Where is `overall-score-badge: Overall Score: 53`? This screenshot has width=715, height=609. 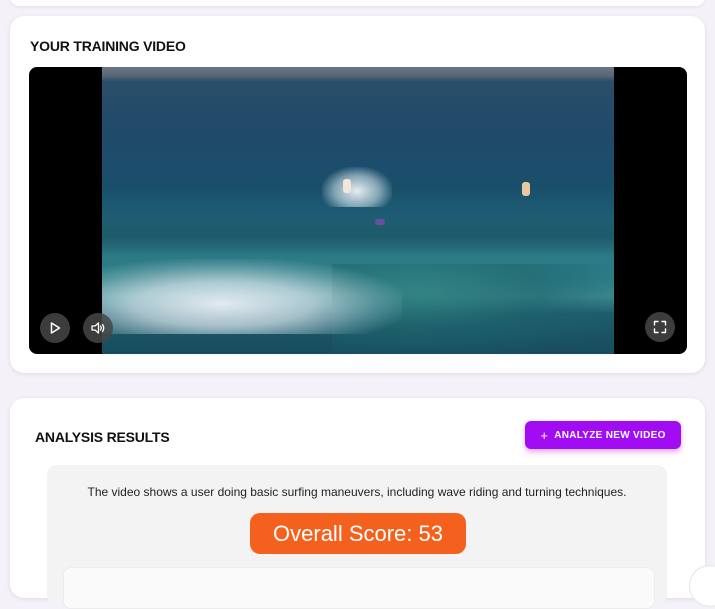
overall-score-badge: Overall Score: 53 is located at coordinates (358, 533).